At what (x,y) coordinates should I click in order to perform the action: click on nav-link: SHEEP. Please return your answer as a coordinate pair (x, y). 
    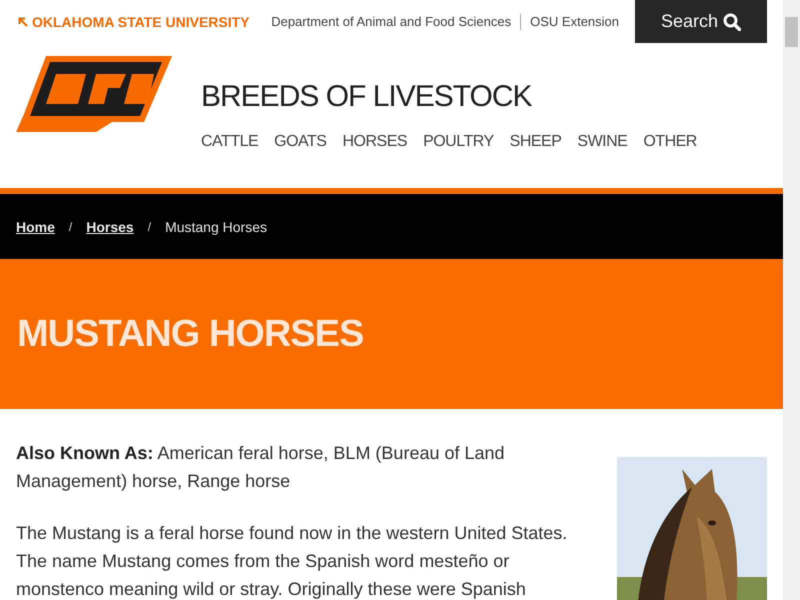
    Looking at the image, I should click on (536, 142).